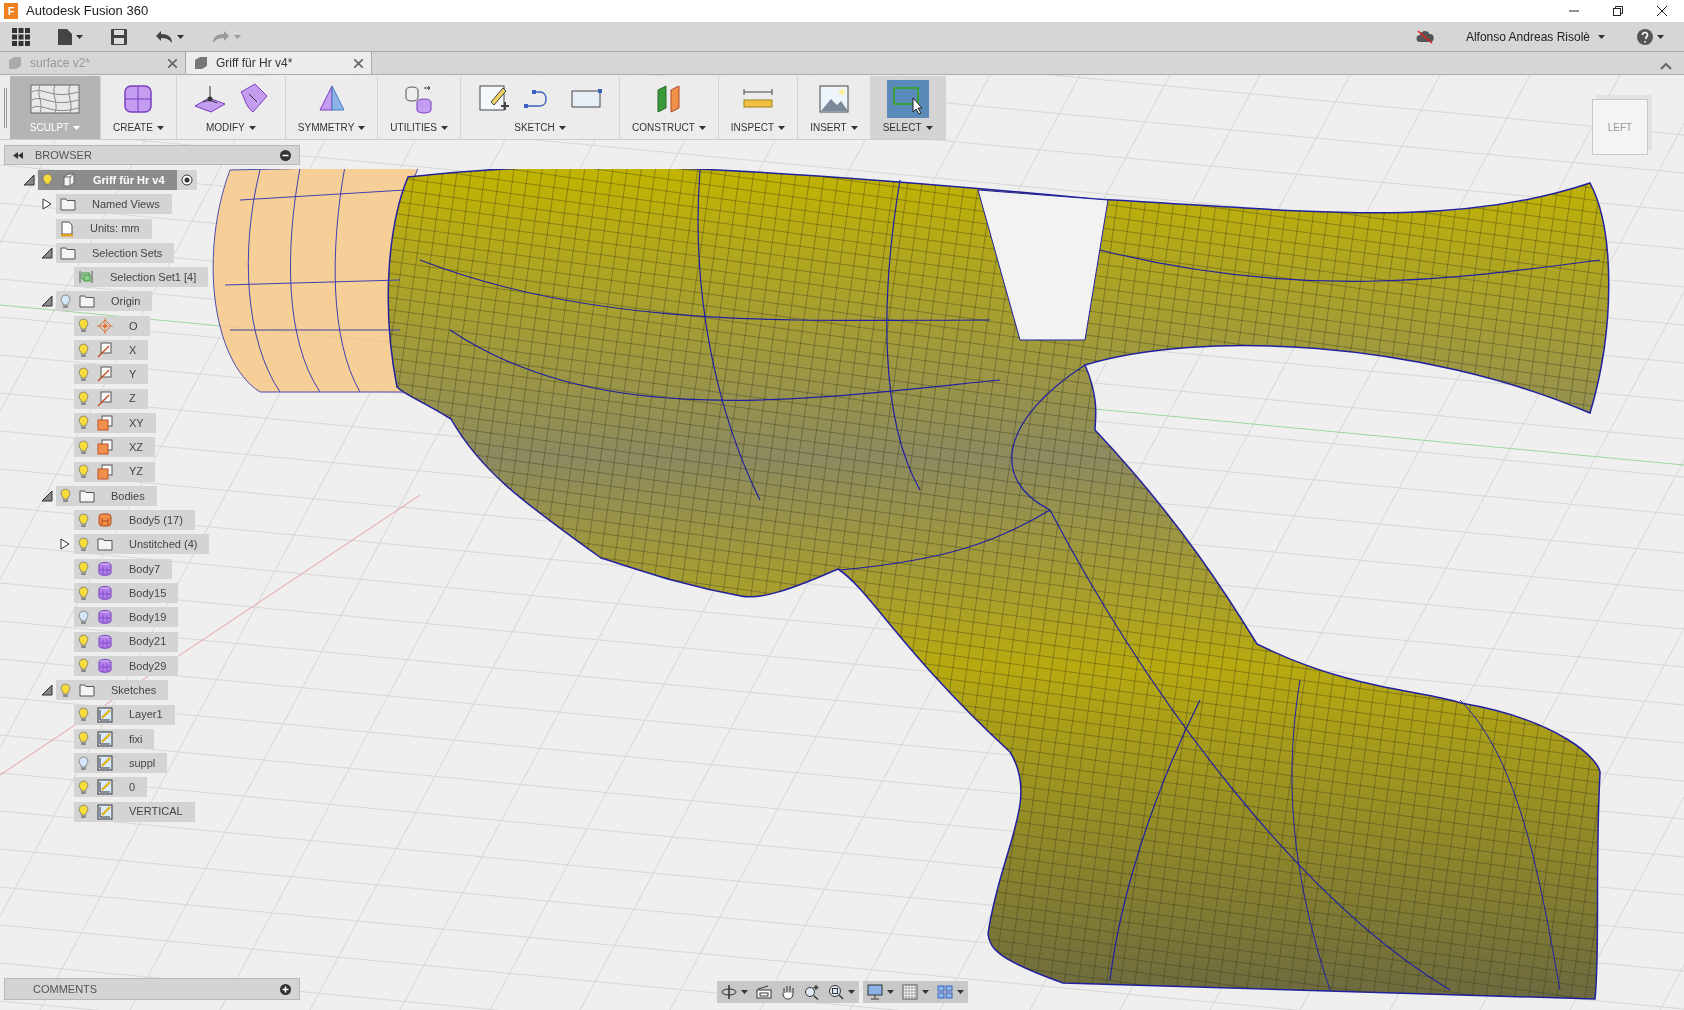 Image resolution: width=1684 pixels, height=1010 pixels. What do you see at coordinates (104, 228) in the screenshot?
I see `tree-item: Units: mm` at bounding box center [104, 228].